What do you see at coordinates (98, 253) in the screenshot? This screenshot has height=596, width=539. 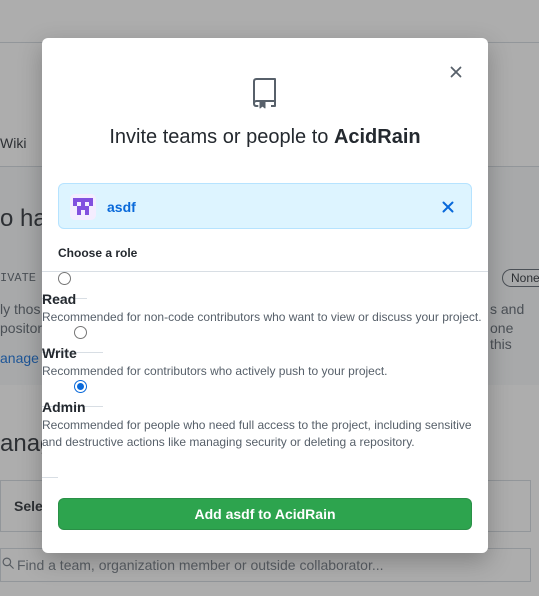 I see `choose-role-label: Choose a role` at bounding box center [98, 253].